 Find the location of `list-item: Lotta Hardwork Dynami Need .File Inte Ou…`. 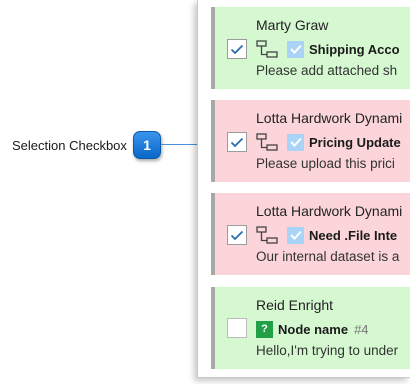

list-item: Lotta Hardwork Dynami Need .File Inte Ou… is located at coordinates (310, 234).